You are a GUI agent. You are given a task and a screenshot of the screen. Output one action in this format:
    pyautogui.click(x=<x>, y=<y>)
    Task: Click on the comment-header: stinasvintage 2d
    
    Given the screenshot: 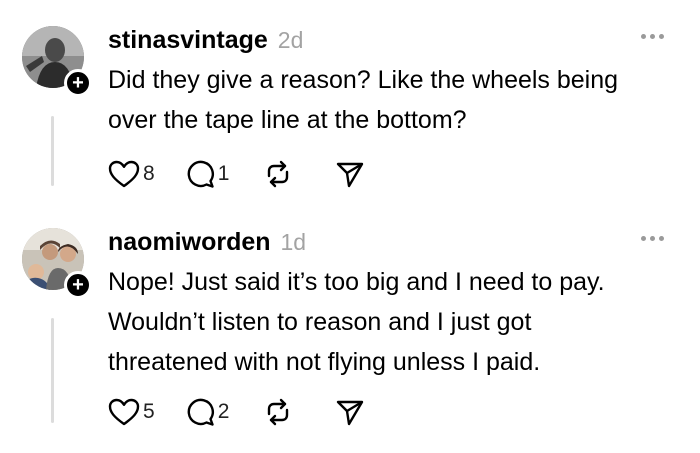 What is the action you would take?
    pyautogui.click(x=205, y=43)
    